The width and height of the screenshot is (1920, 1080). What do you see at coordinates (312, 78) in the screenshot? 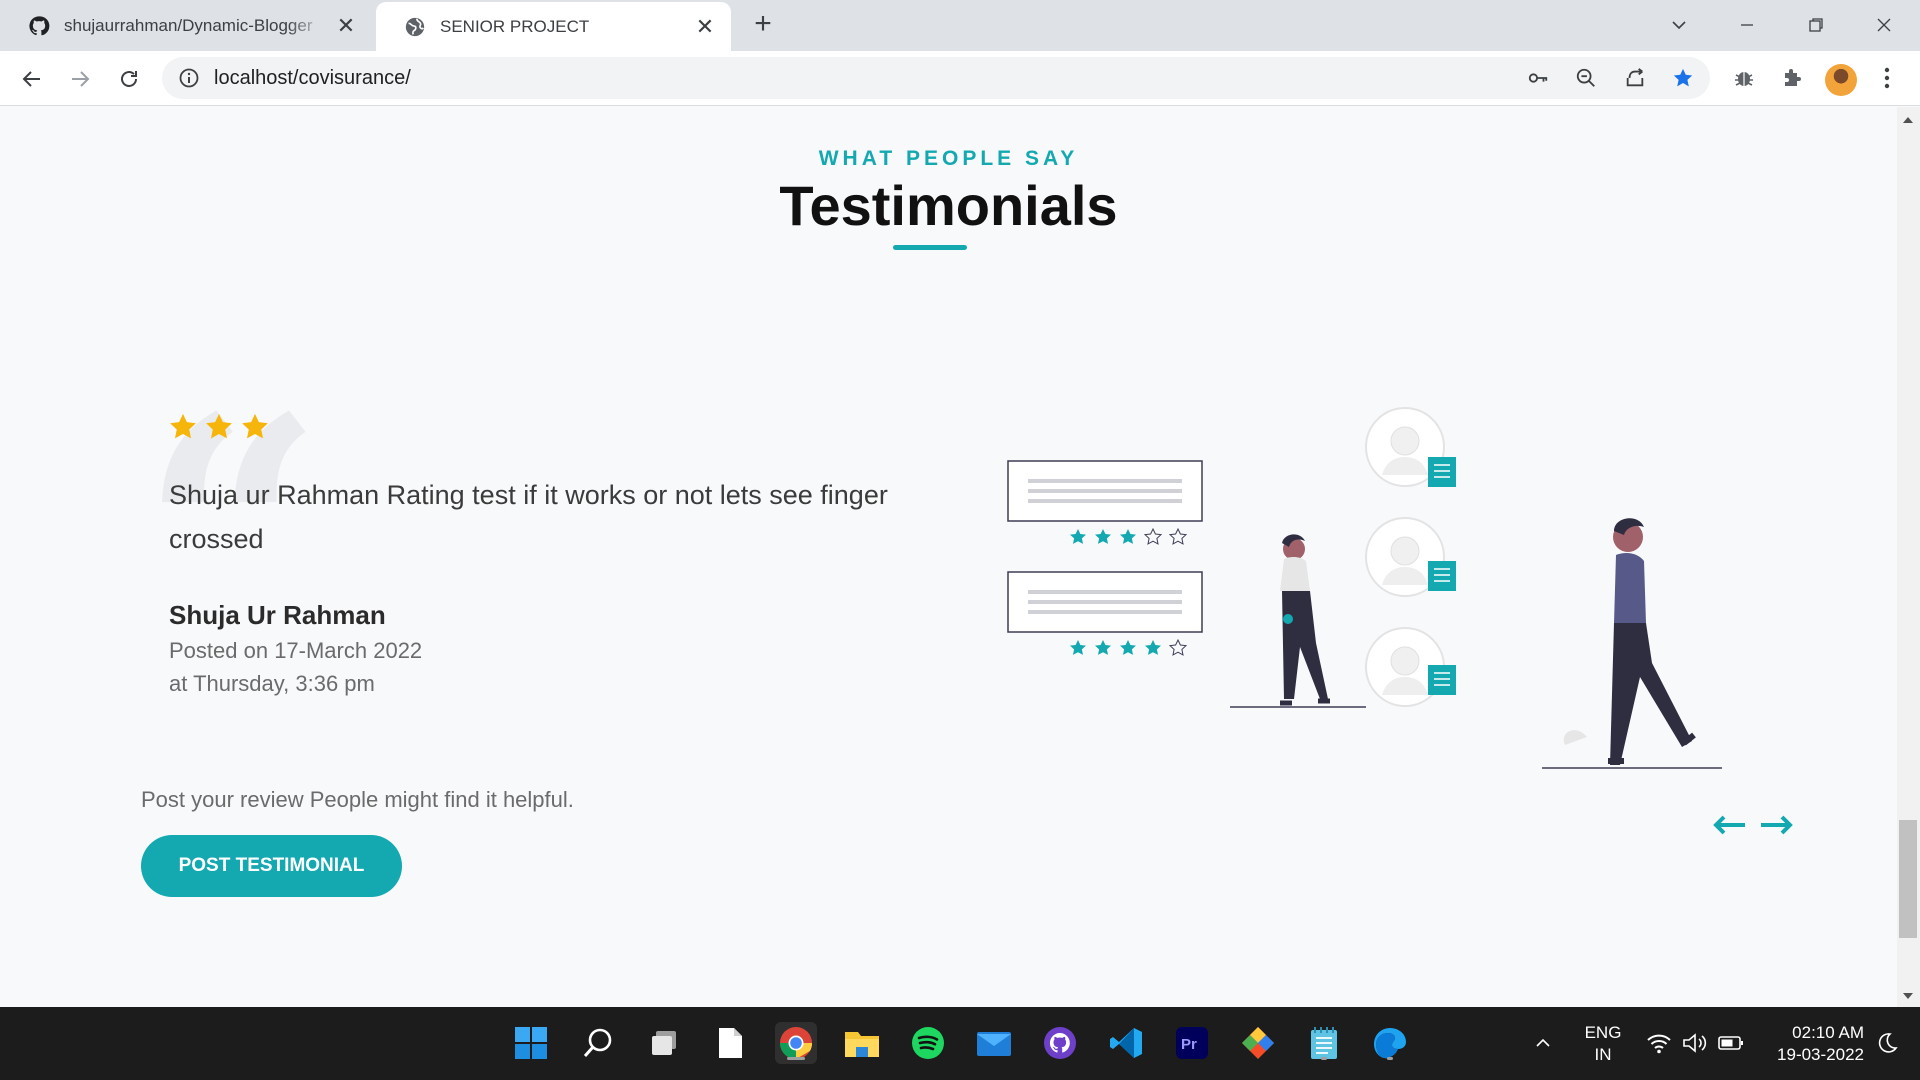
I see `url-text: localhost/covisurance/` at bounding box center [312, 78].